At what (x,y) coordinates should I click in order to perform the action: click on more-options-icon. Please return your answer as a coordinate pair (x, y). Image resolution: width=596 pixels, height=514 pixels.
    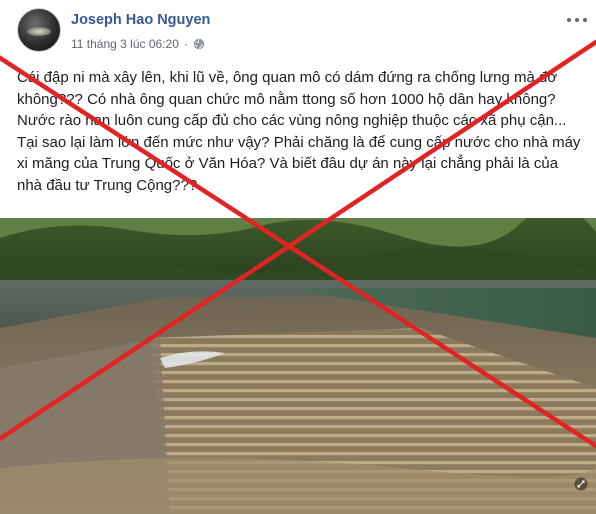
    Looking at the image, I should click on (577, 20).